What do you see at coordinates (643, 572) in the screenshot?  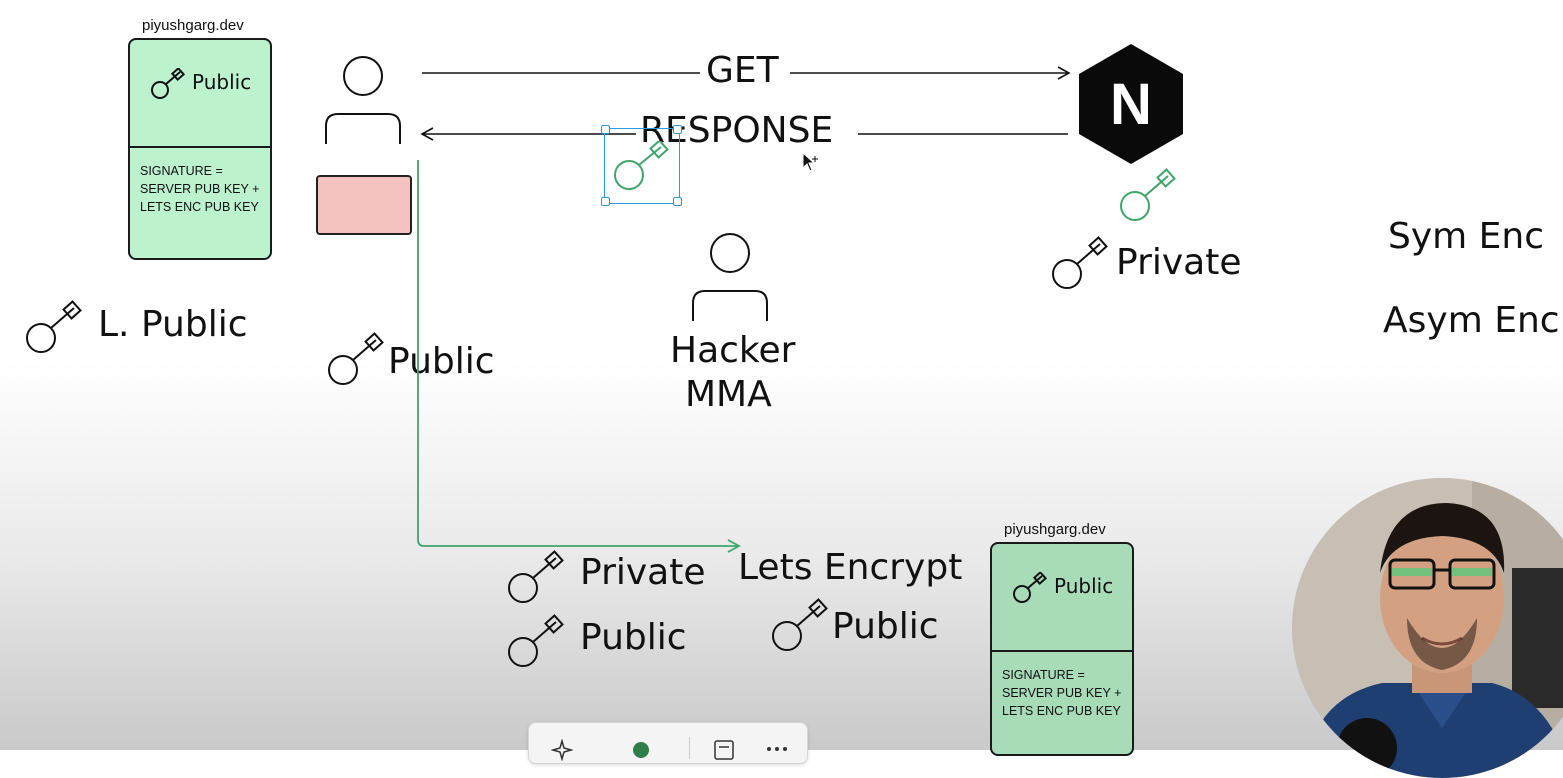 I see `le-private-label: Private` at bounding box center [643, 572].